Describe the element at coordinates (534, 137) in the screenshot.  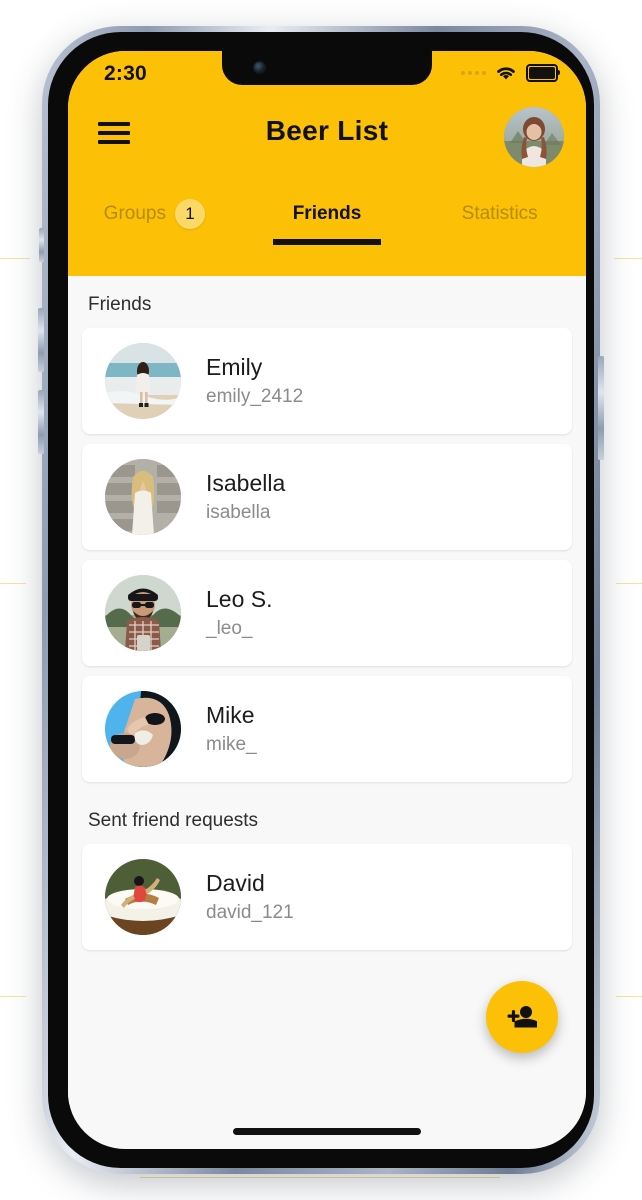
I see `avatar` at that location.